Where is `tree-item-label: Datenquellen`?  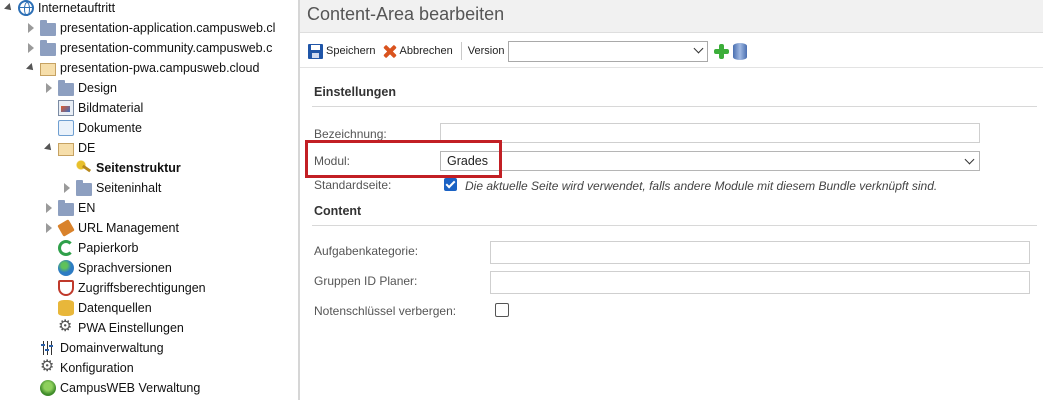
tree-item-label: Datenquellen is located at coordinates (115, 308).